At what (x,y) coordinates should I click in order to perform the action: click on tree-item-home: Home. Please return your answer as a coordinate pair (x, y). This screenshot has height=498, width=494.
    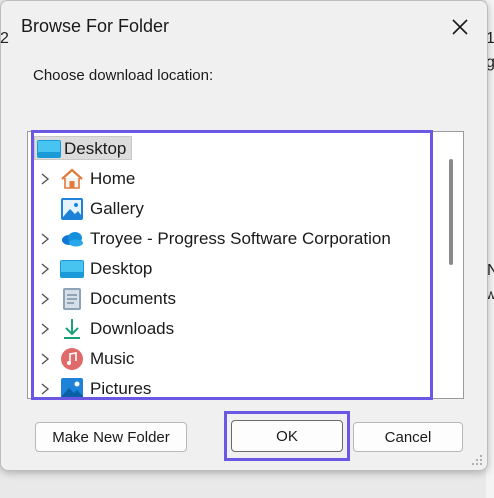
    Looking at the image, I should click on (231, 179).